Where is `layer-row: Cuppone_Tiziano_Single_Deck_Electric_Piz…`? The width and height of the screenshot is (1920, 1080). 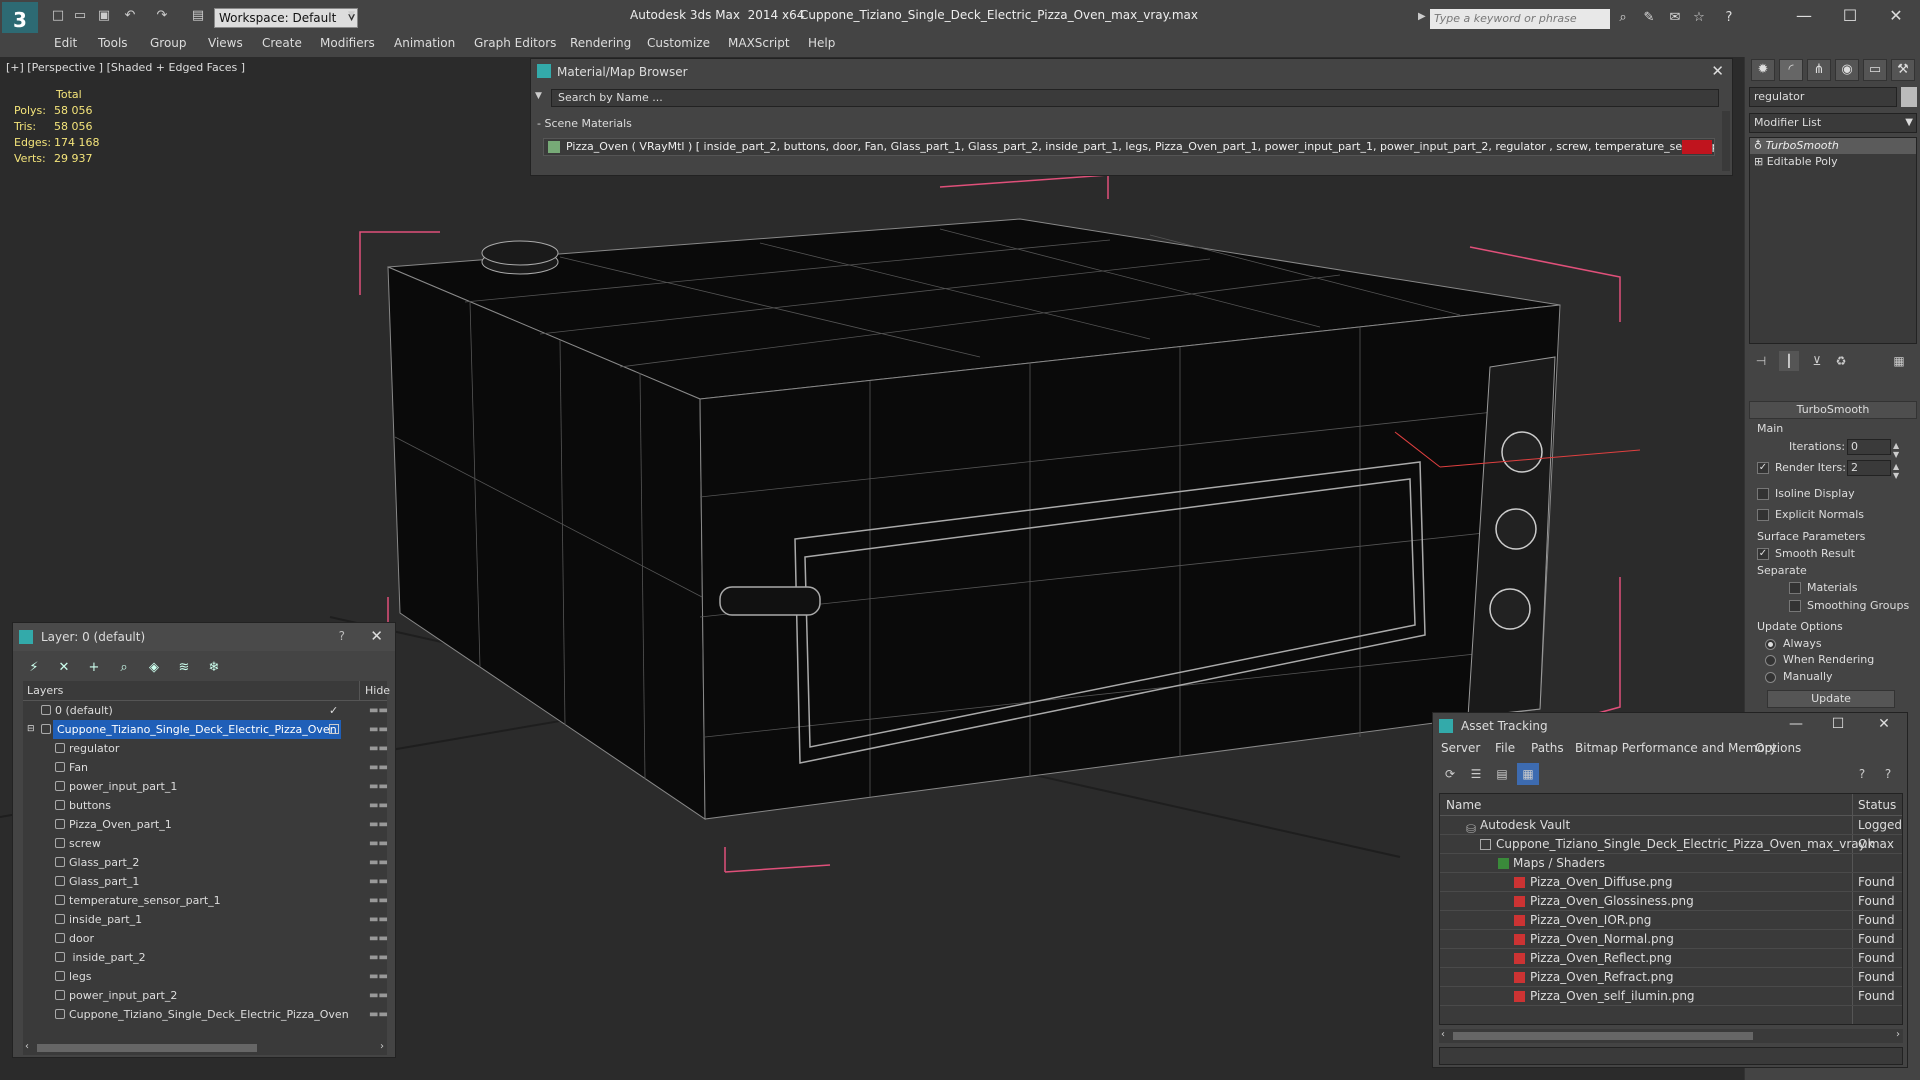 layer-row: Cuppone_Tiziano_Single_Deck_Electric_Piz… is located at coordinates (205, 1014).